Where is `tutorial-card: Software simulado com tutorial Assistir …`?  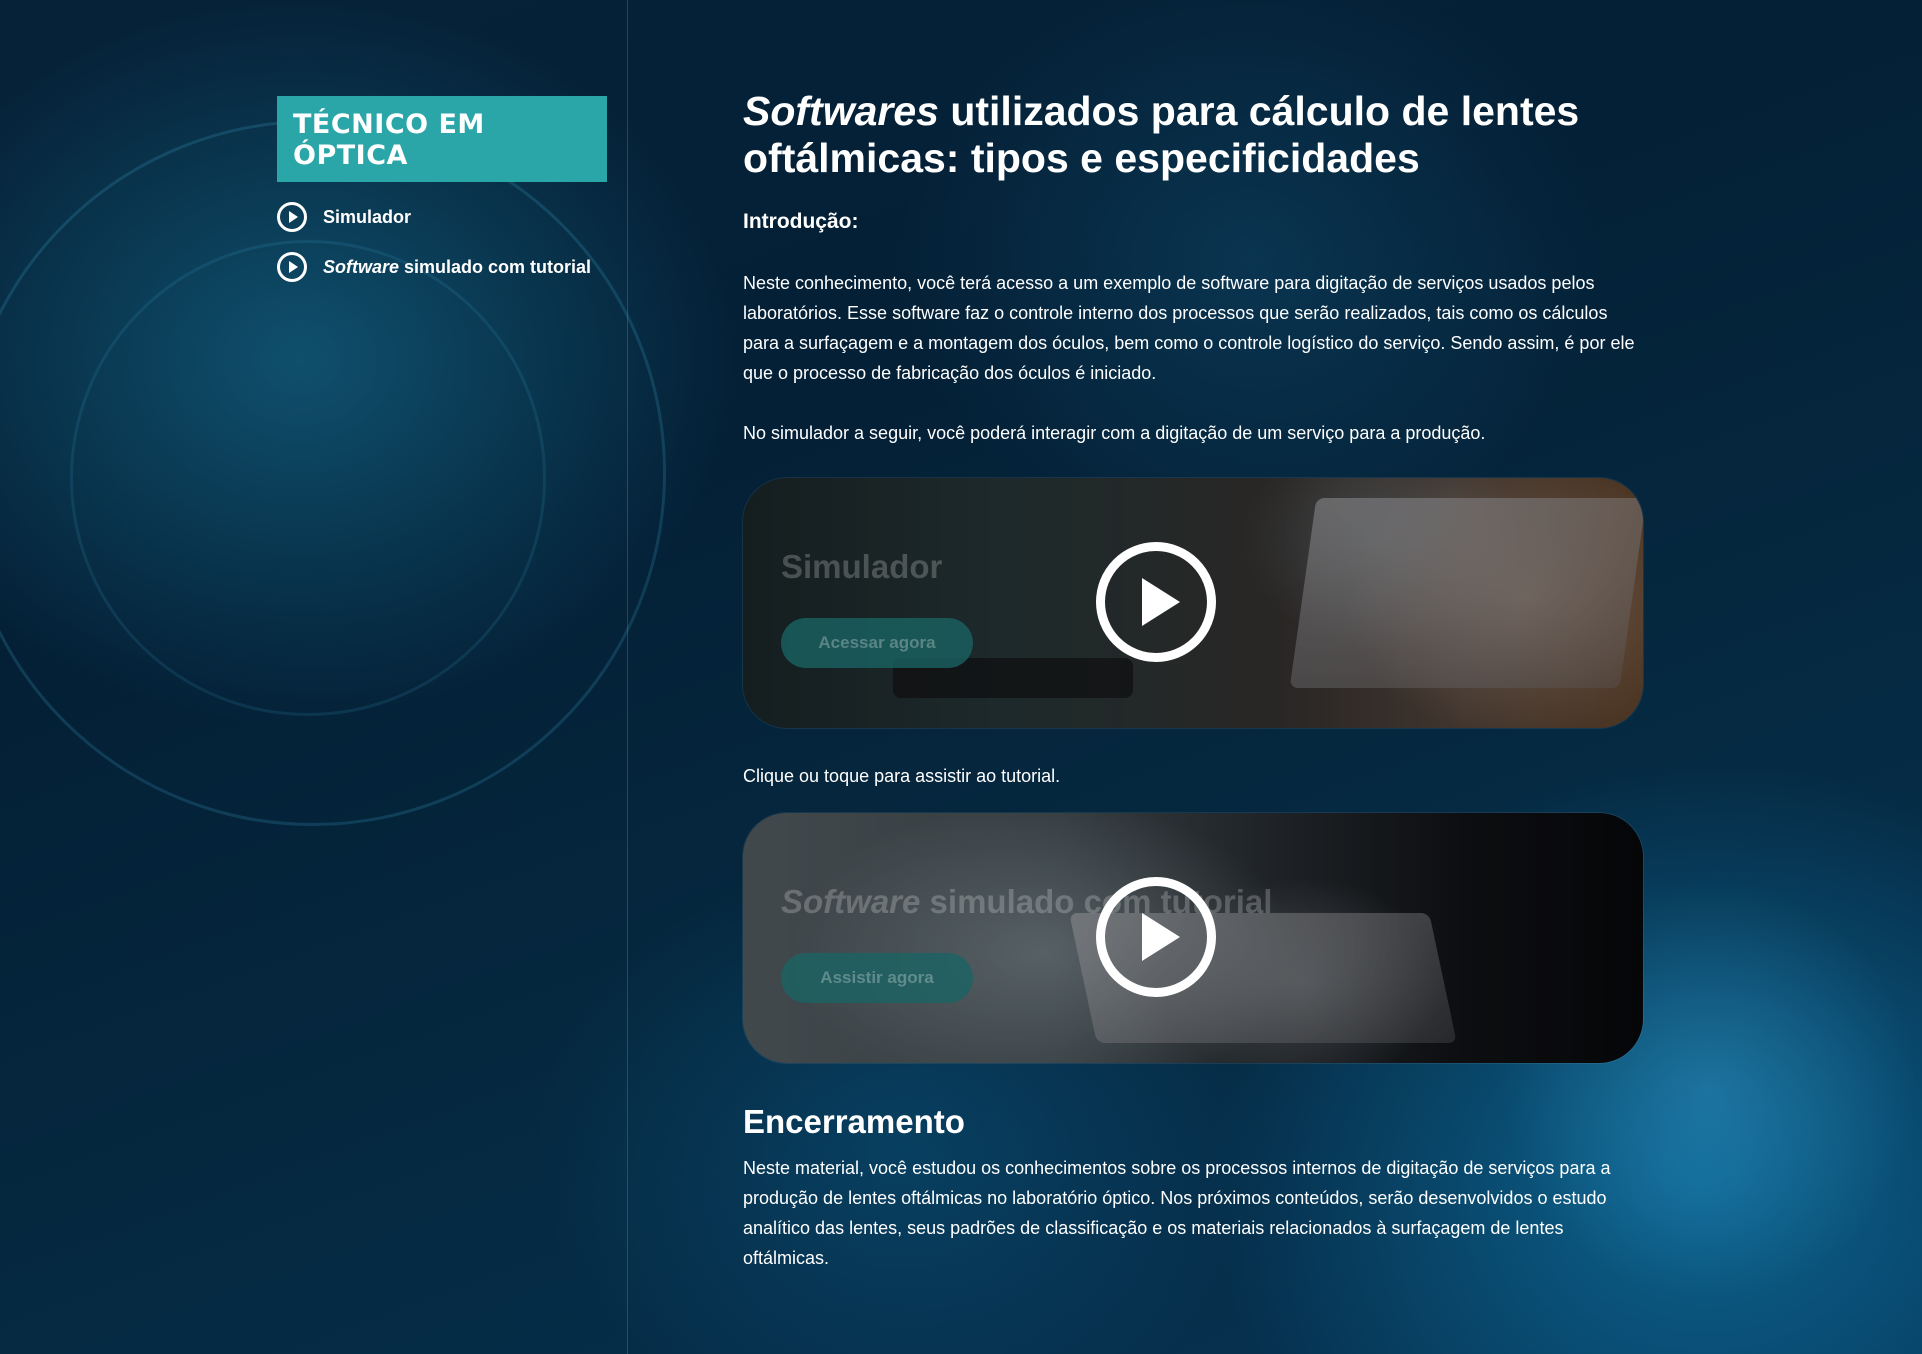
tutorial-card: Software simulado com tutorial Assistir … is located at coordinates (1193, 938).